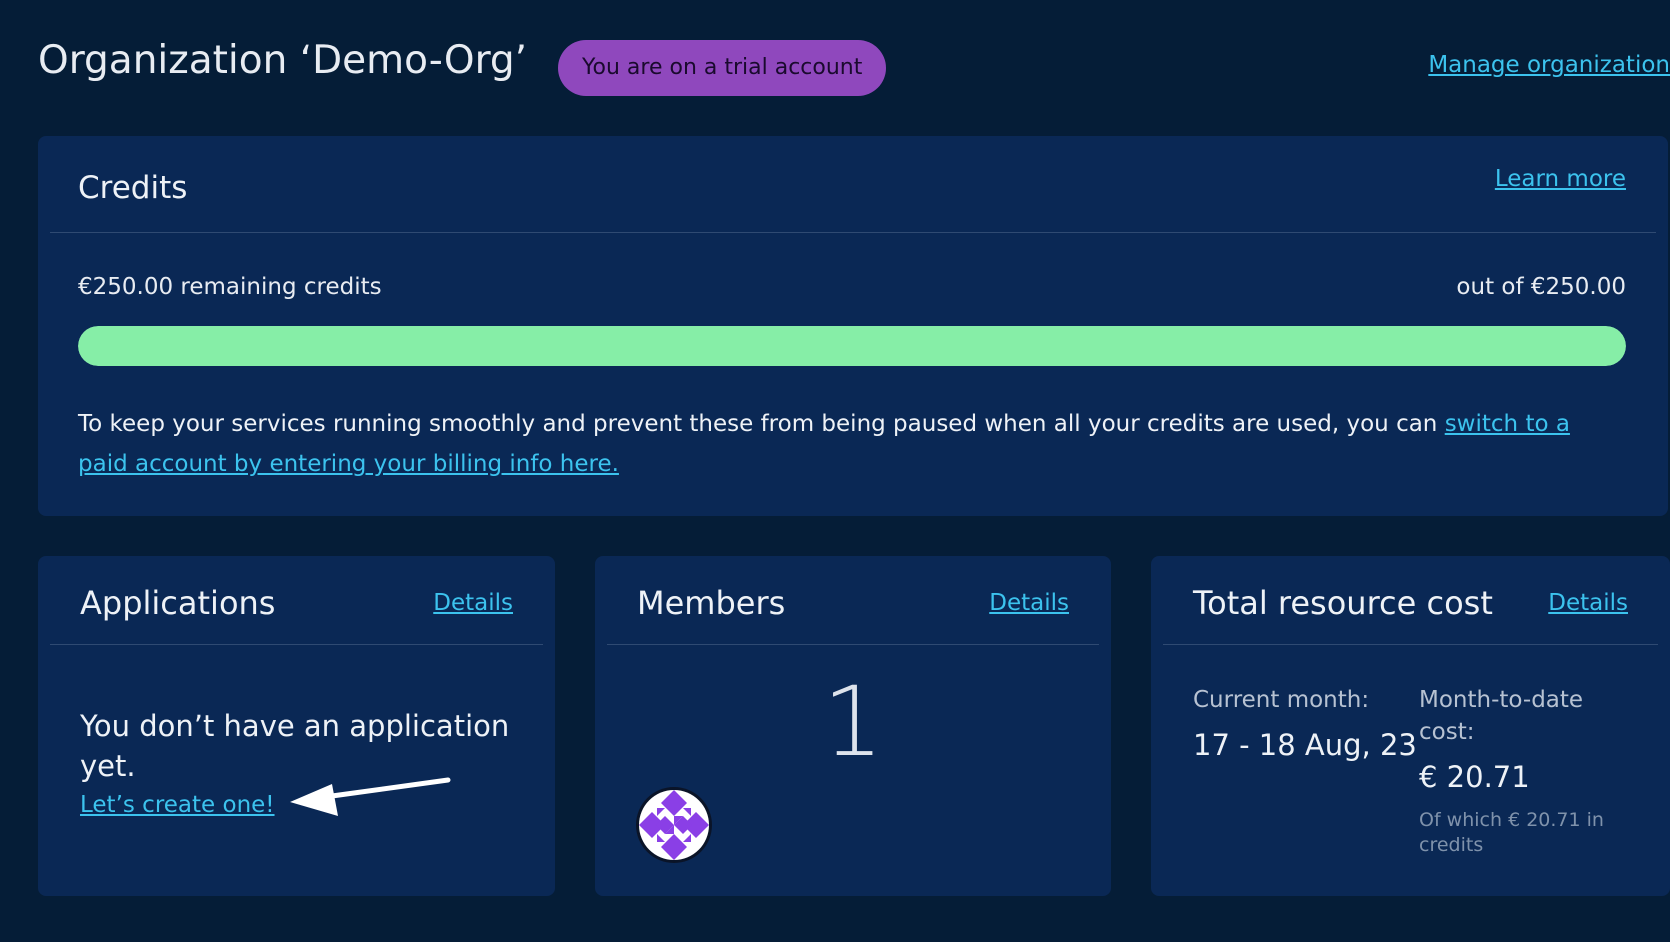 The width and height of the screenshot is (1670, 942). Describe the element at coordinates (711, 603) in the screenshot. I see `members-title: Members` at that location.